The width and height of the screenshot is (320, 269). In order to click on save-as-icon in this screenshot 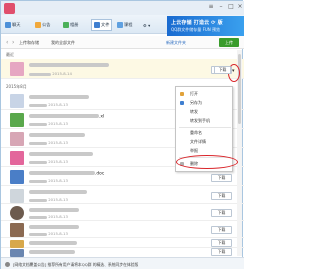, I will do `click(182, 103)`.